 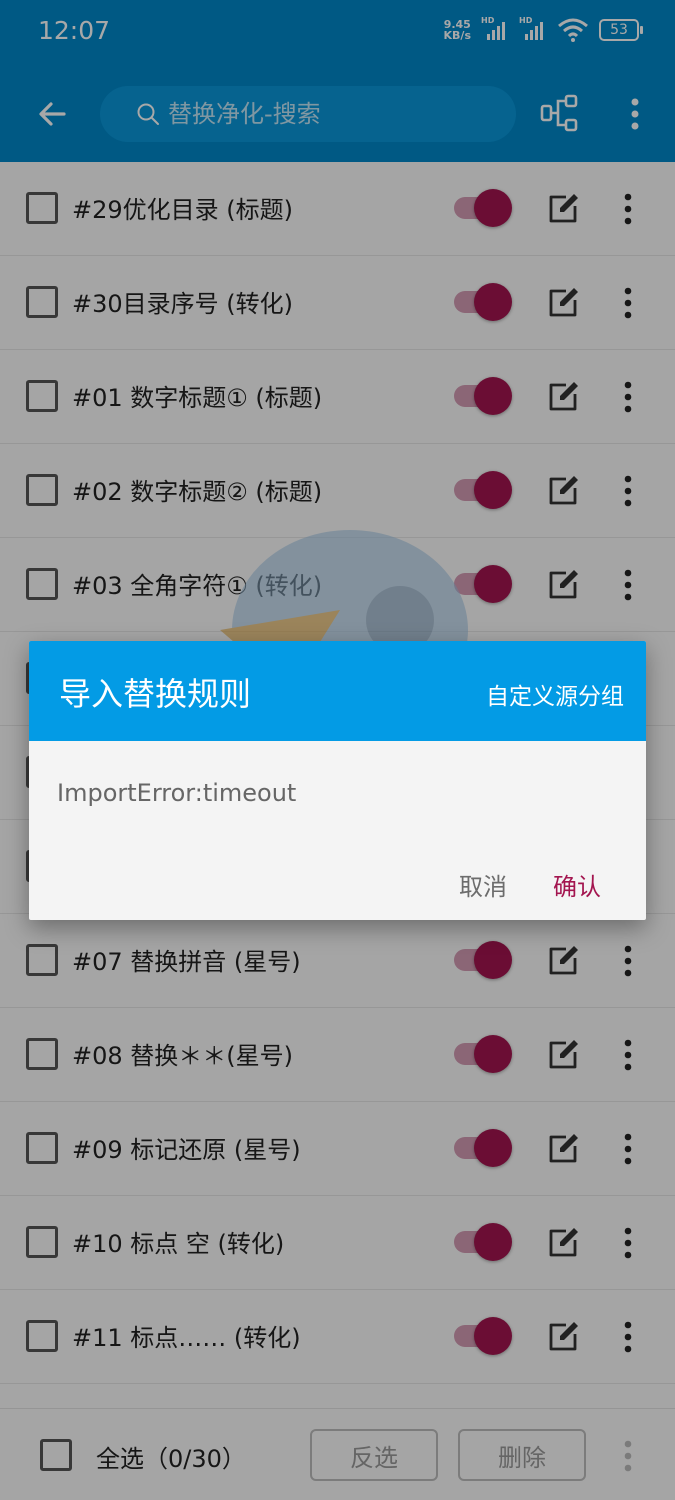 I want to click on dialog-message: ImportError:timeout, so click(x=177, y=793).